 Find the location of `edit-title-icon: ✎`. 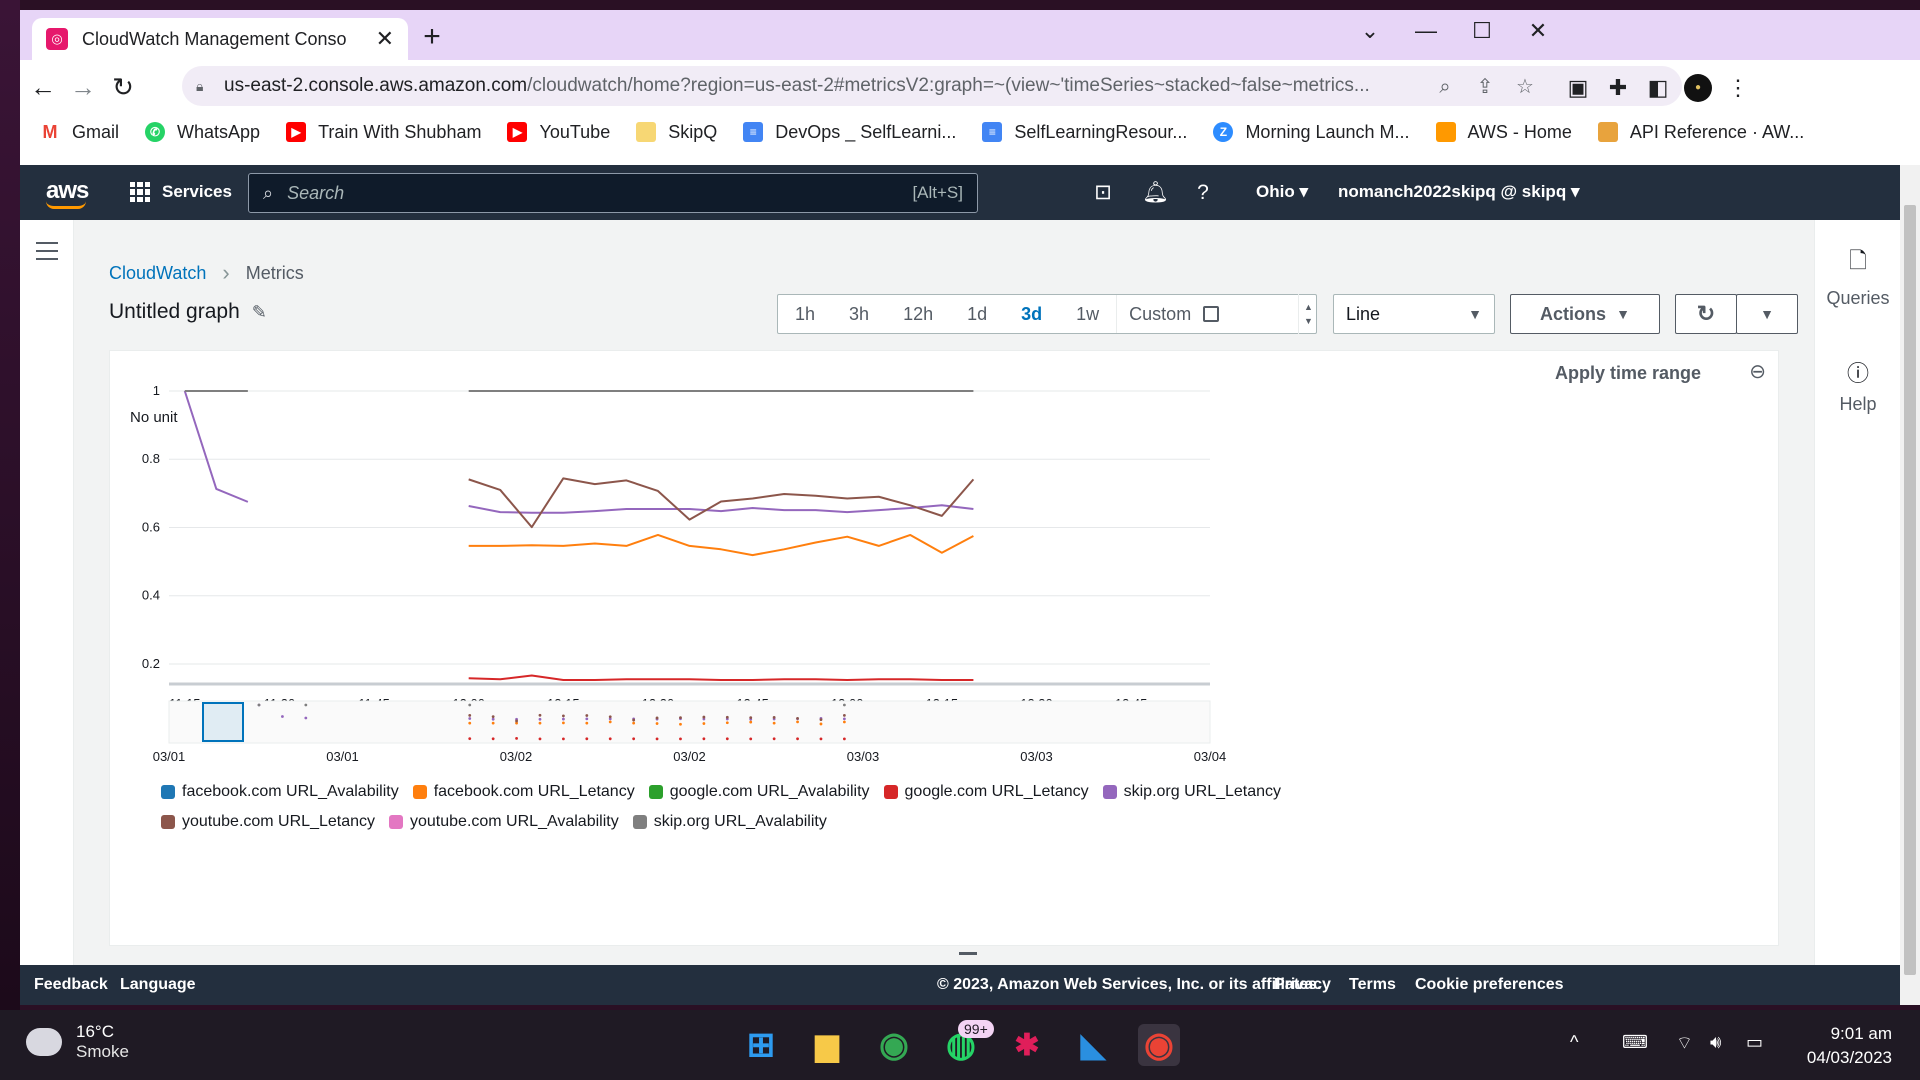

edit-title-icon: ✎ is located at coordinates (259, 312).